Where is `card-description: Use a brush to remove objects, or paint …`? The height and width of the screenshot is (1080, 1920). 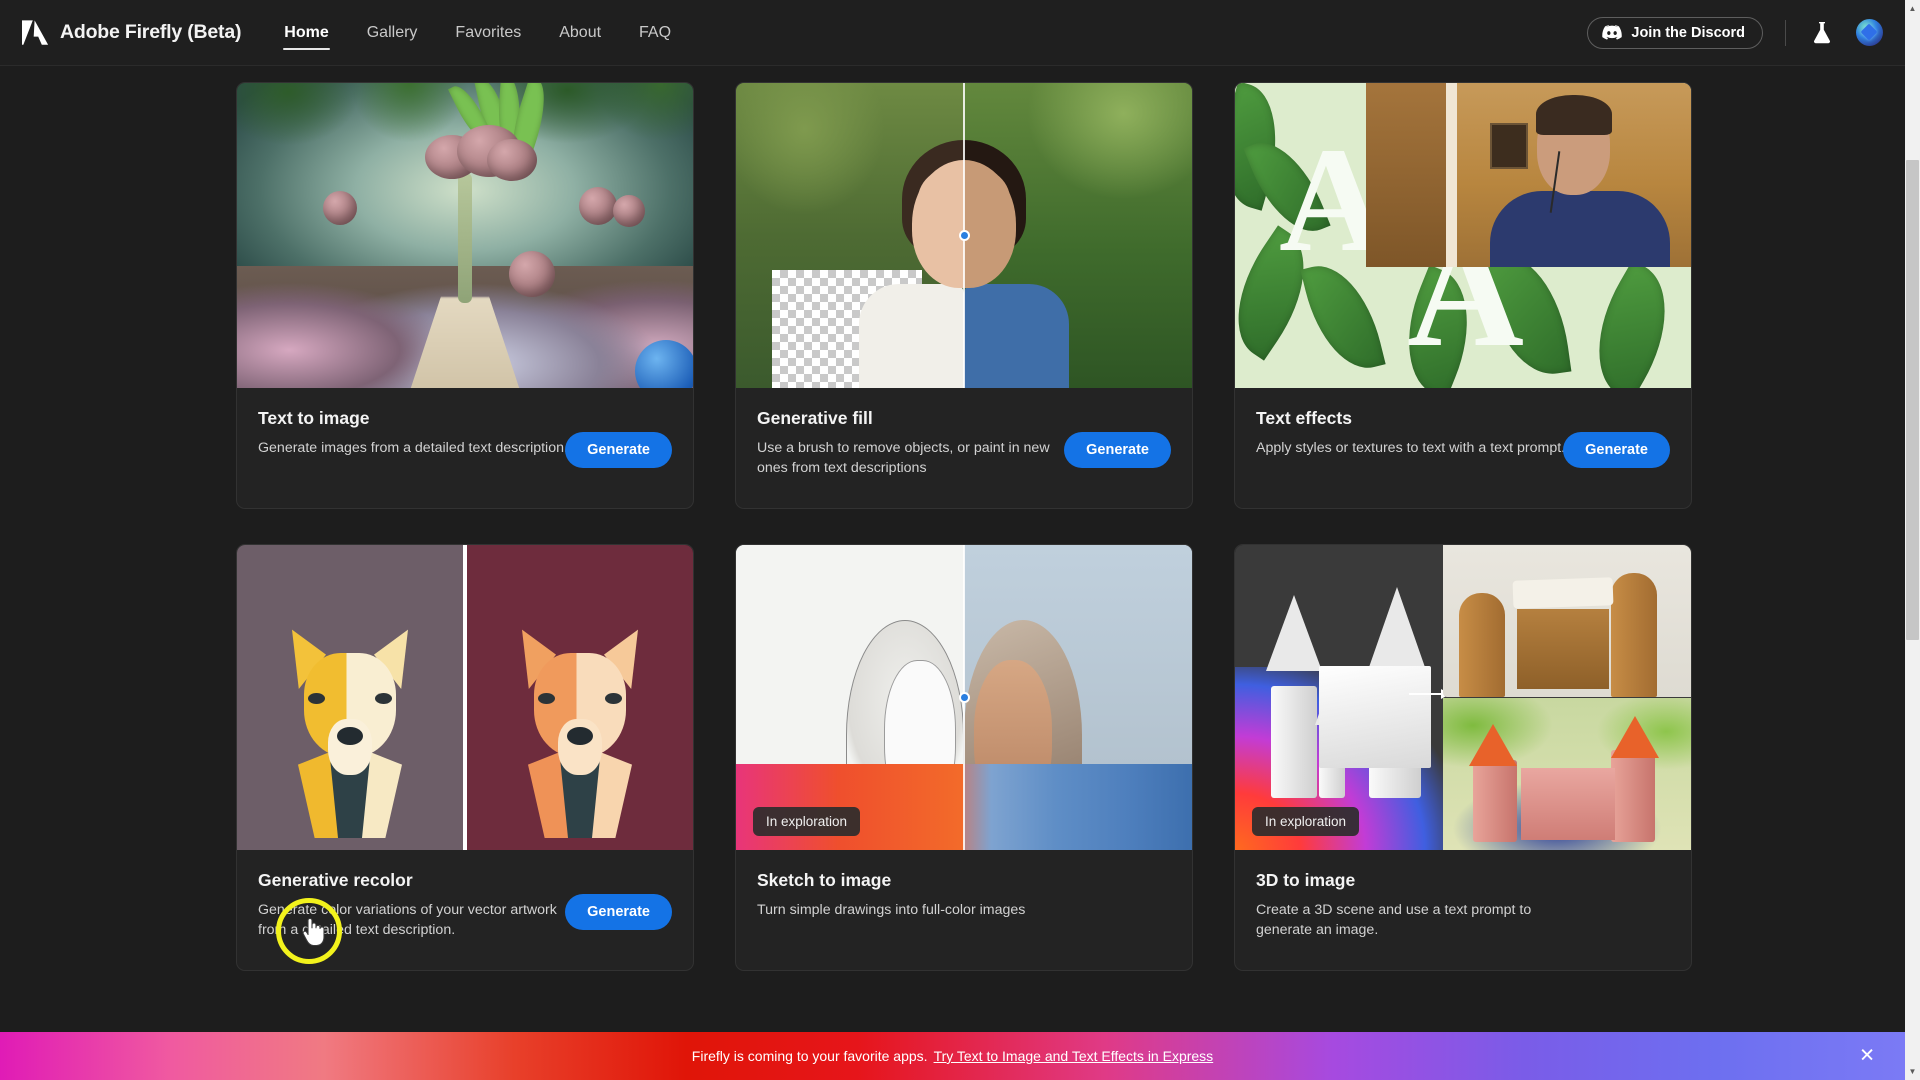
card-description: Use a brush to remove objects, or paint … is located at coordinates (903, 458).